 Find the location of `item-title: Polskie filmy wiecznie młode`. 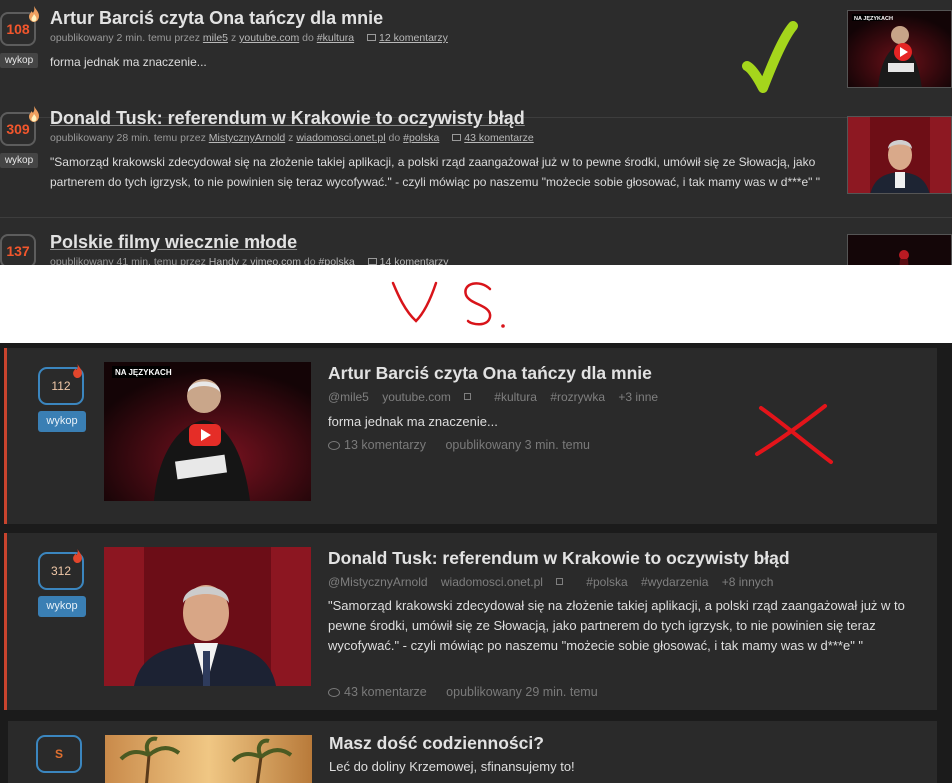

item-title: Polskie filmy wiecznie młode is located at coordinates (173, 242).